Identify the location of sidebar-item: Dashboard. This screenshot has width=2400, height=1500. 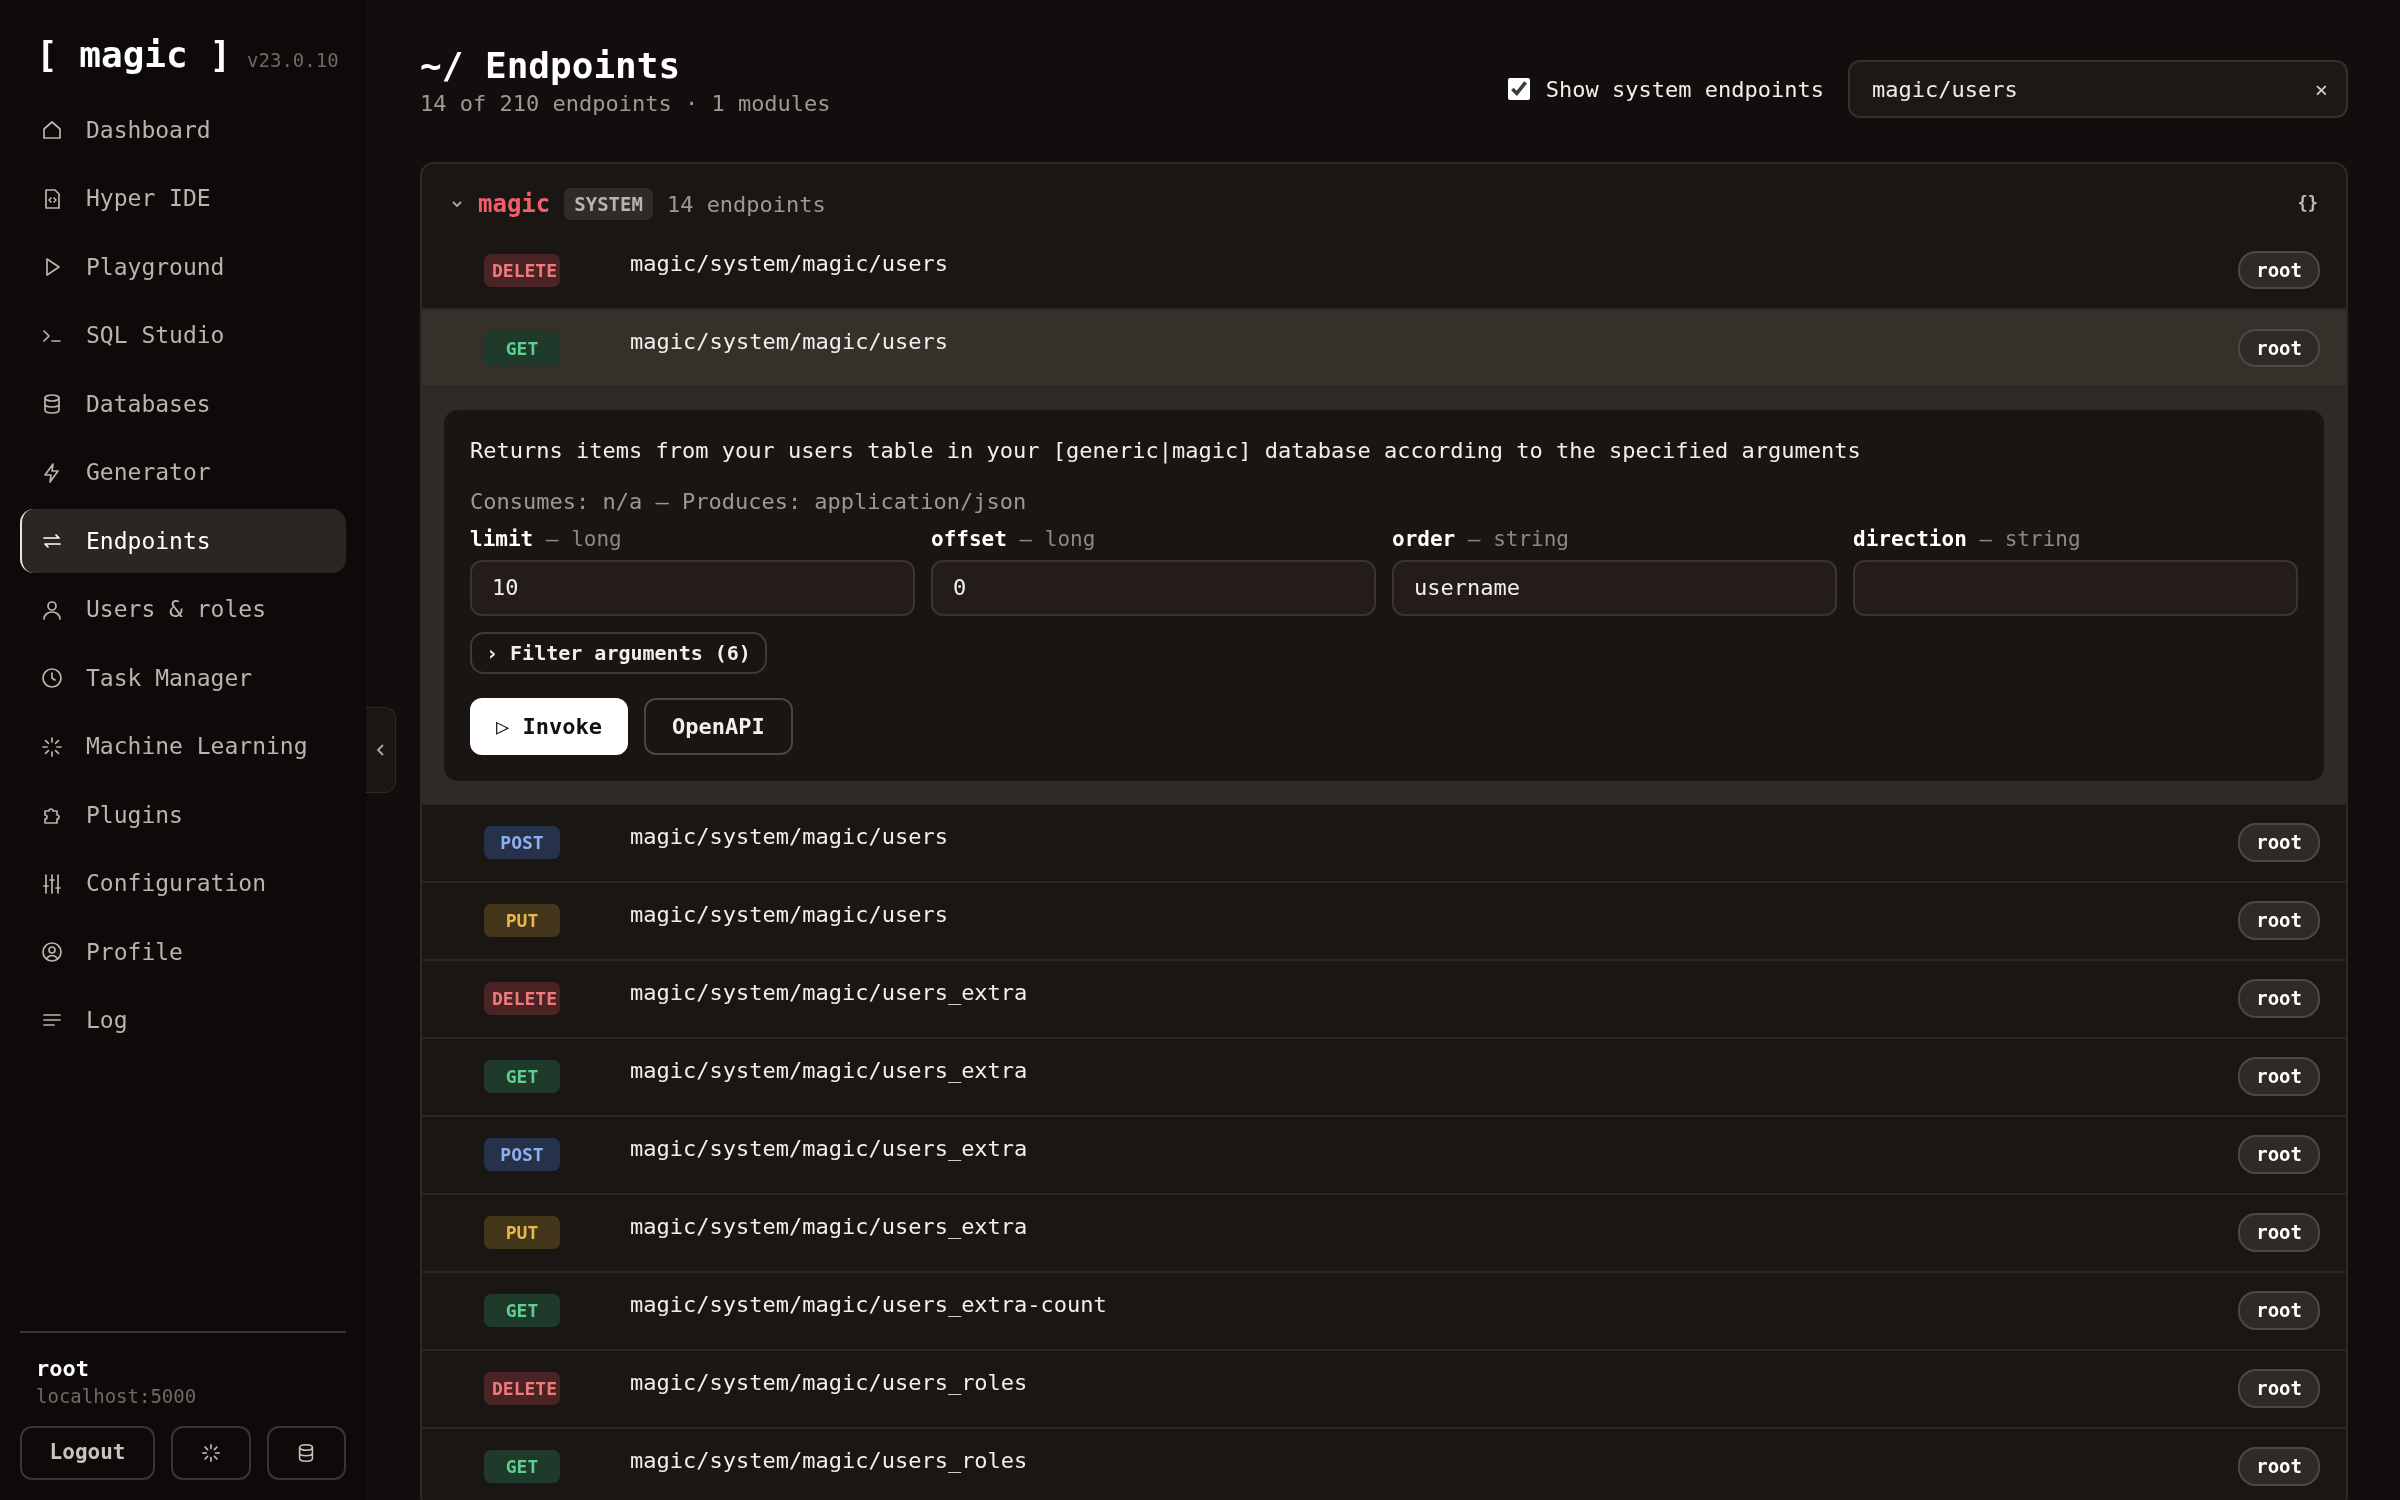
(183, 130).